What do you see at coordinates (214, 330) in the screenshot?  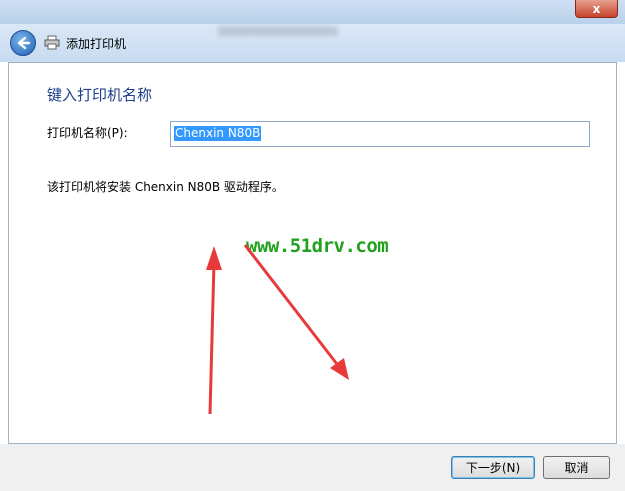 I see `arrow-up` at bounding box center [214, 330].